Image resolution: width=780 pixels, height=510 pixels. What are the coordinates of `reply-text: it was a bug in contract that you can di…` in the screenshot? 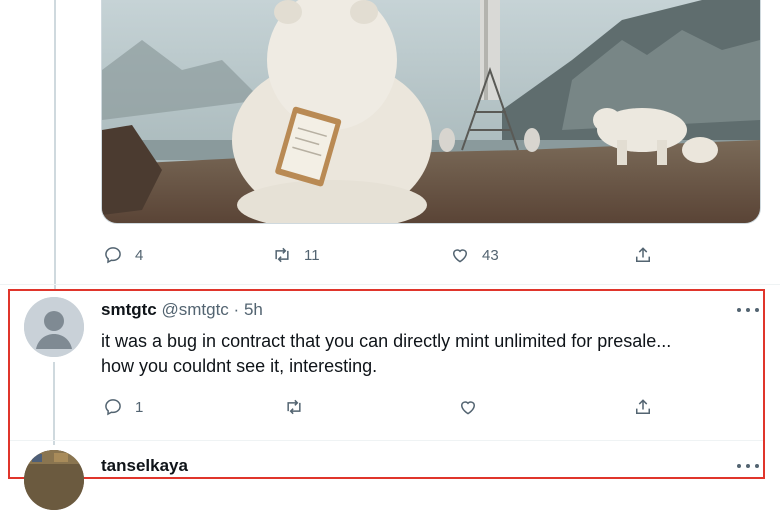 It's located at (426, 354).